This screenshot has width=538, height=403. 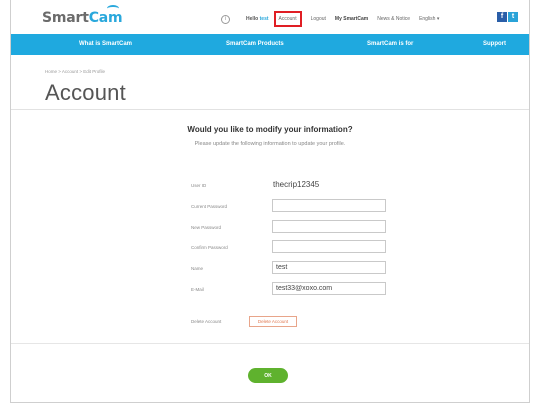 I want to click on new-password-label: New Password, so click(x=206, y=227).